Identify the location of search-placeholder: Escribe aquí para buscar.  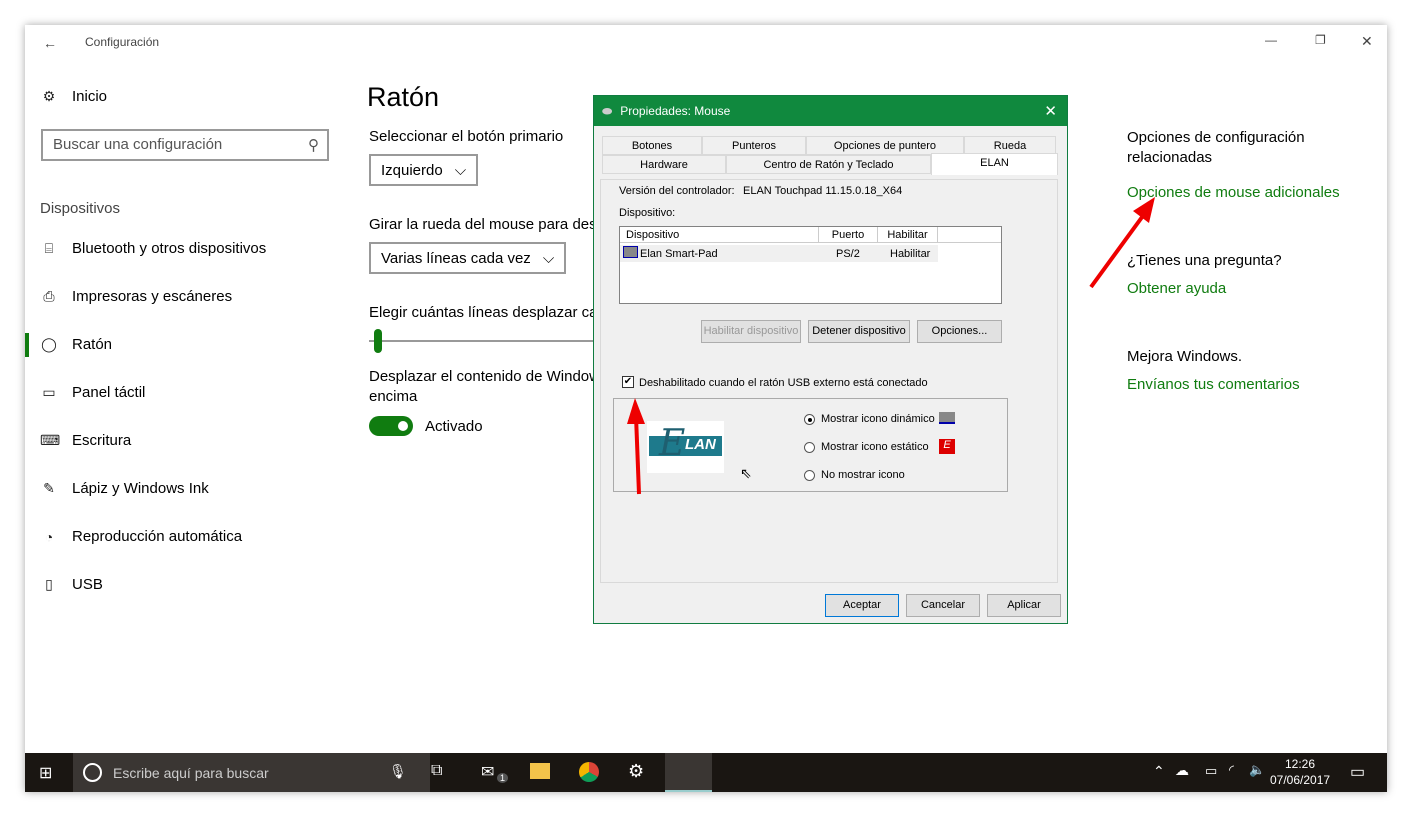
(191, 773).